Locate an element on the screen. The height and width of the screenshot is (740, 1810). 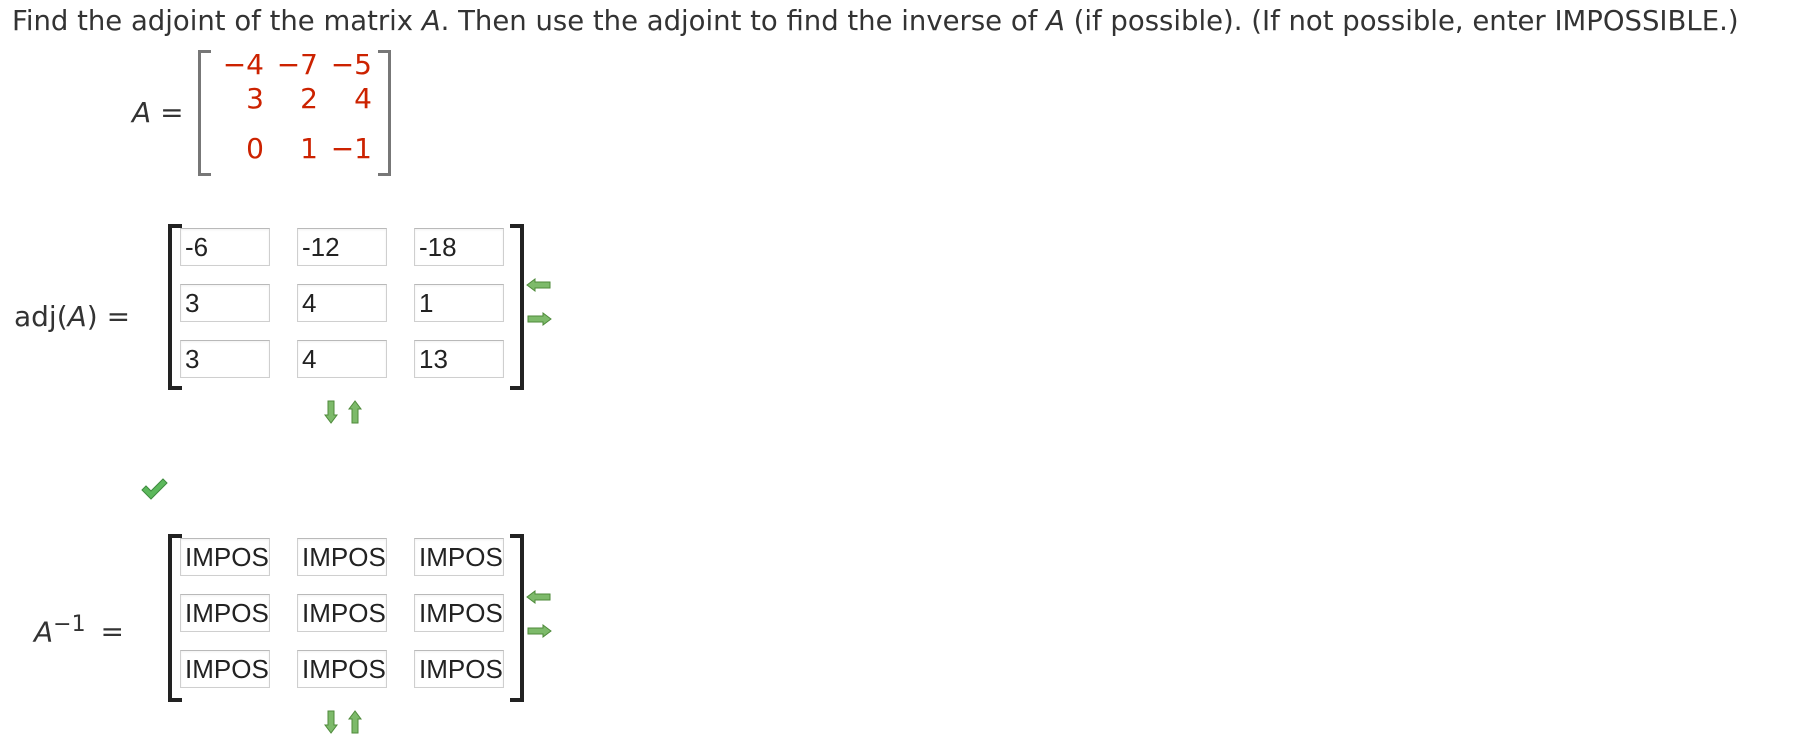
matrix-a-left-bracket is located at coordinates (204, 113).